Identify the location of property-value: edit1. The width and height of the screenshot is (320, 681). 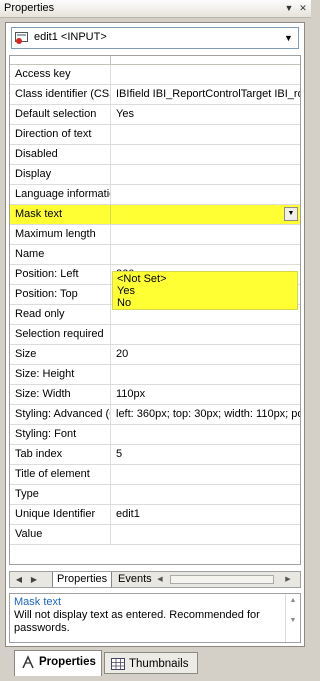
(206, 516).